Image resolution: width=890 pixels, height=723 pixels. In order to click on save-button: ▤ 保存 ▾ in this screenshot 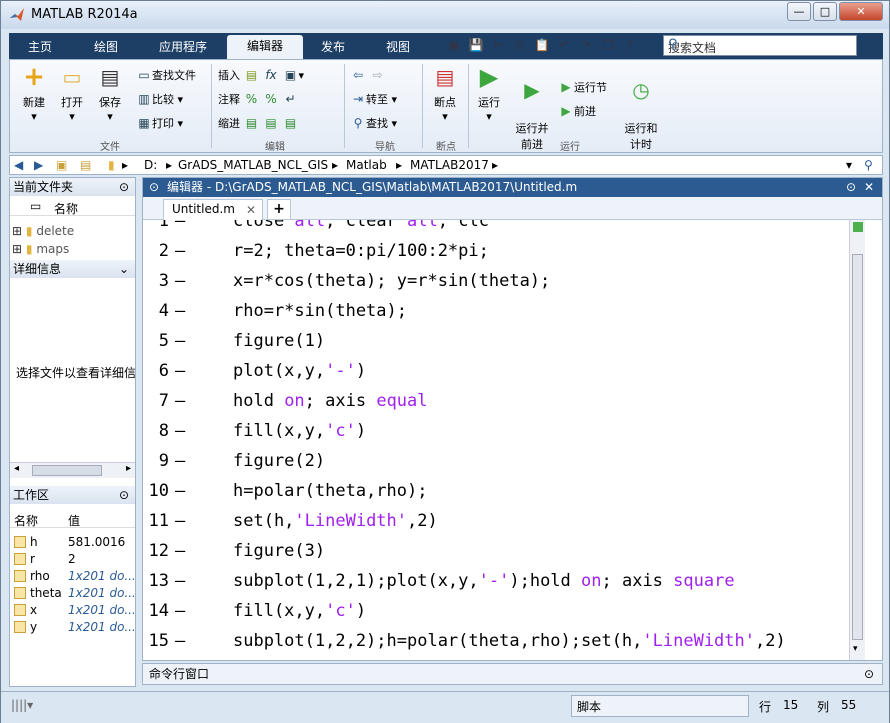, I will do `click(110, 93)`.